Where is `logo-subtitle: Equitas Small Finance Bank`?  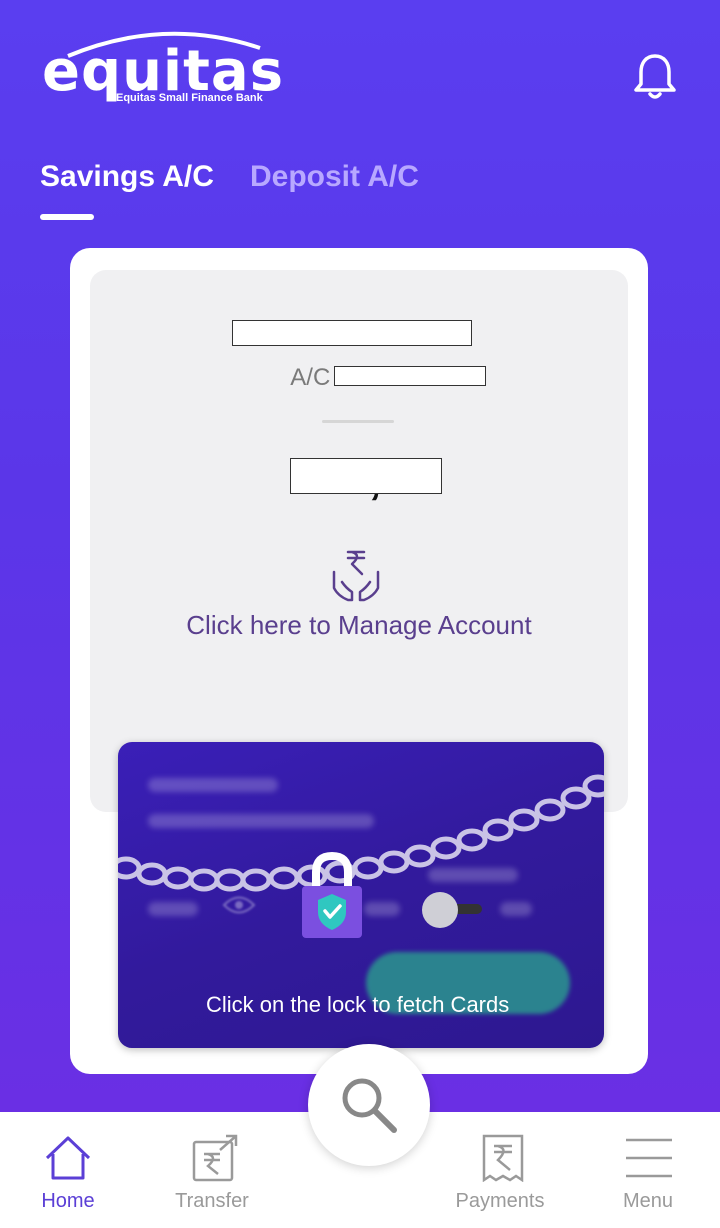 logo-subtitle: Equitas Small Finance Bank is located at coordinates (189, 98).